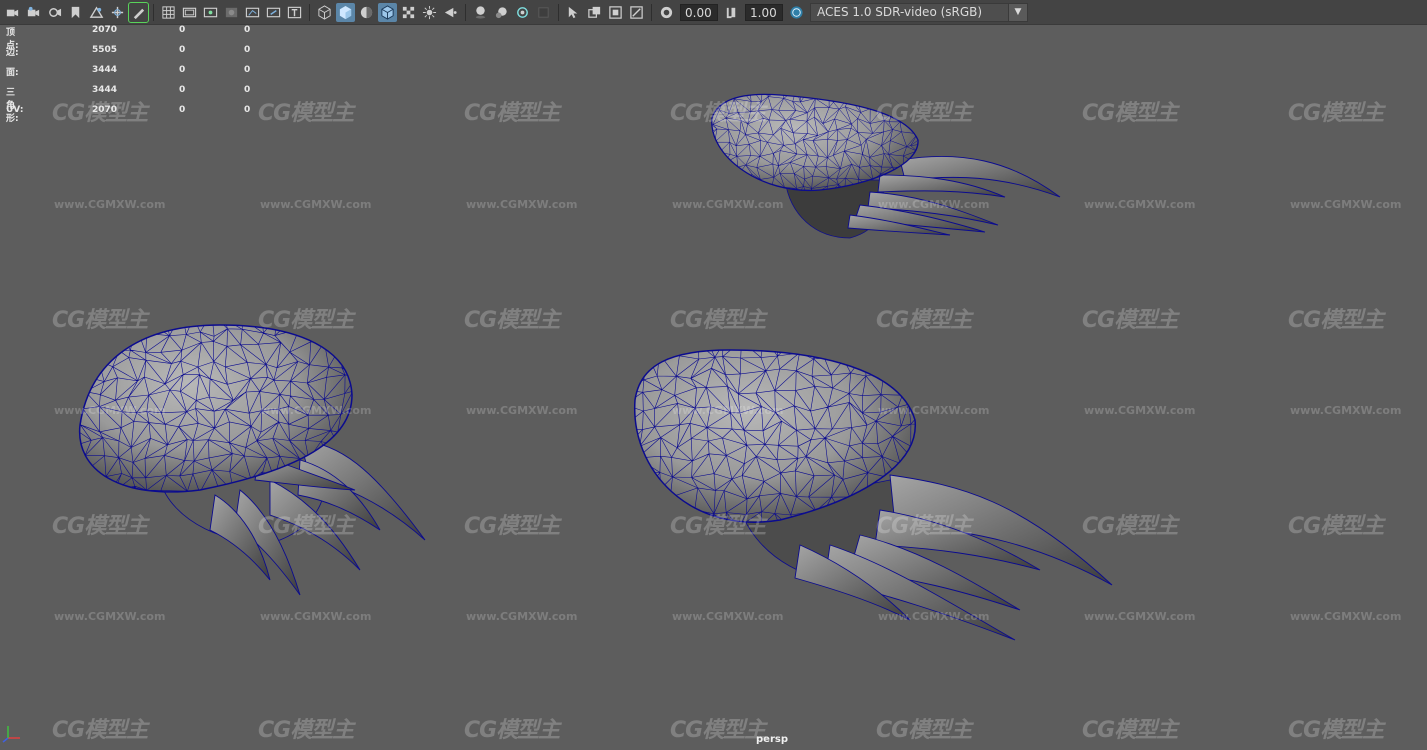 The image size is (1427, 750). What do you see at coordinates (573, 12) in the screenshot?
I see `isolate-select-icon` at bounding box center [573, 12].